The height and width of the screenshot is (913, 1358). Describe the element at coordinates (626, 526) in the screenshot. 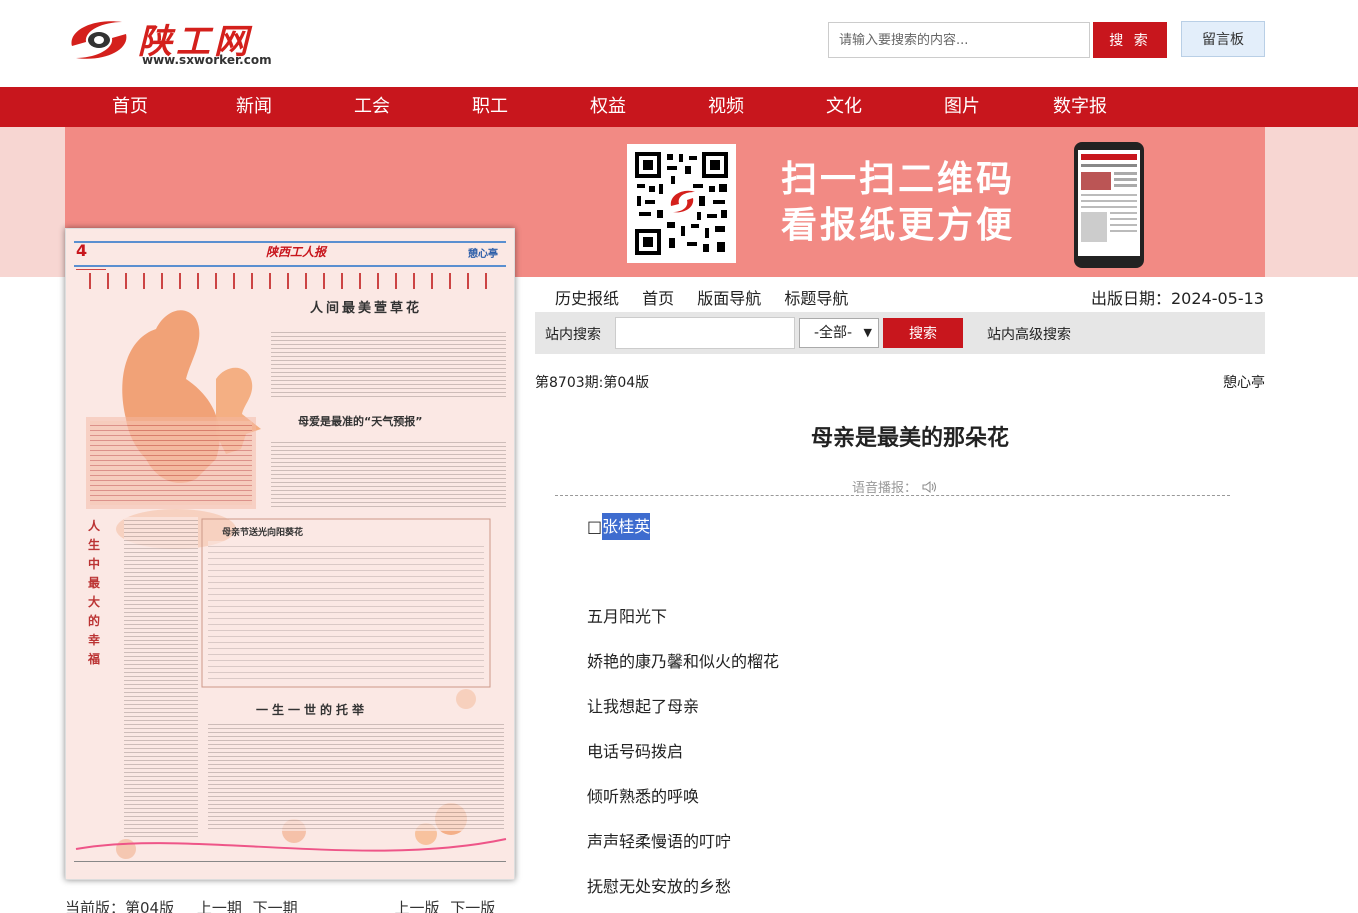

I see `author-name: 张桂英` at that location.